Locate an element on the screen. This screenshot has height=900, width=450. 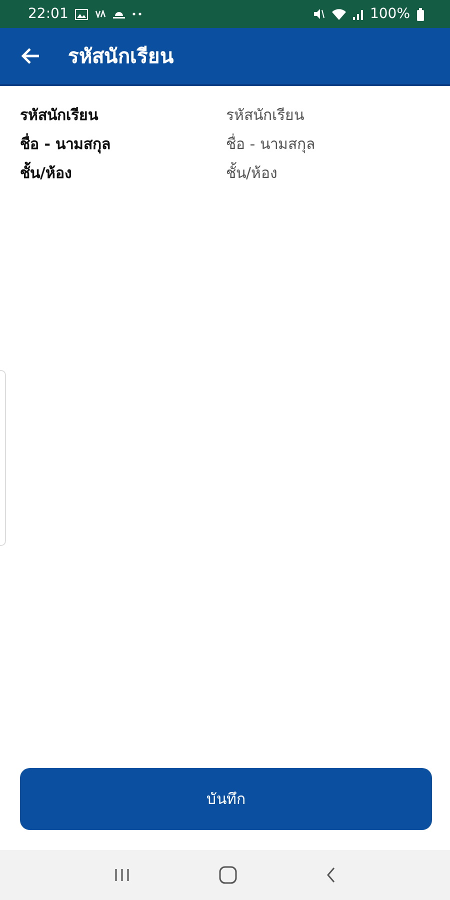
field-label: ชั้น/ห้อง is located at coordinates (123, 173).